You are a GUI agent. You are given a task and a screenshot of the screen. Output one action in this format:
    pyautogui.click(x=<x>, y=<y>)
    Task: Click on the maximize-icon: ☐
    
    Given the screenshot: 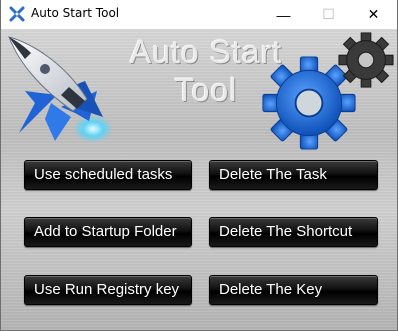 What is the action you would take?
    pyautogui.click(x=328, y=14)
    